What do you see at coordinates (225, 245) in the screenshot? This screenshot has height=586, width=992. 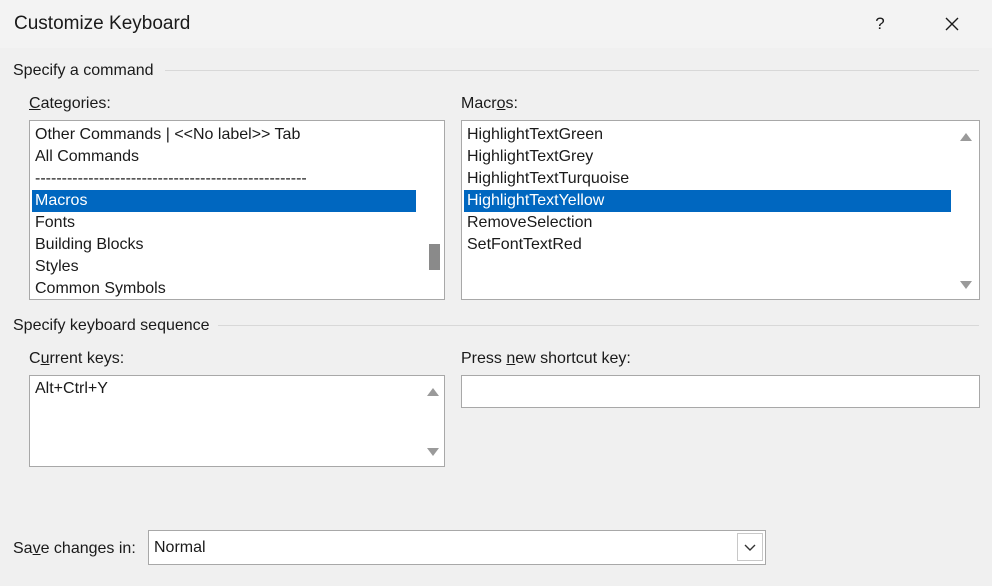 I see `list-item: Building Blocks` at bounding box center [225, 245].